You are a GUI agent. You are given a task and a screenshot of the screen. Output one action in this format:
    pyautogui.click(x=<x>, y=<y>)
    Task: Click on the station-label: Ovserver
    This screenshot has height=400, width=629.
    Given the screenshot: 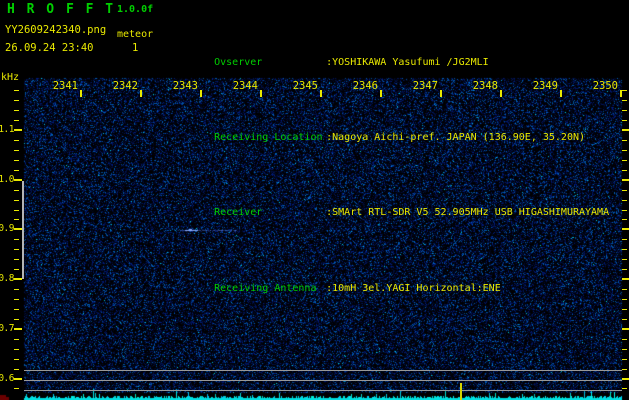 What is the action you would take?
    pyautogui.click(x=238, y=62)
    